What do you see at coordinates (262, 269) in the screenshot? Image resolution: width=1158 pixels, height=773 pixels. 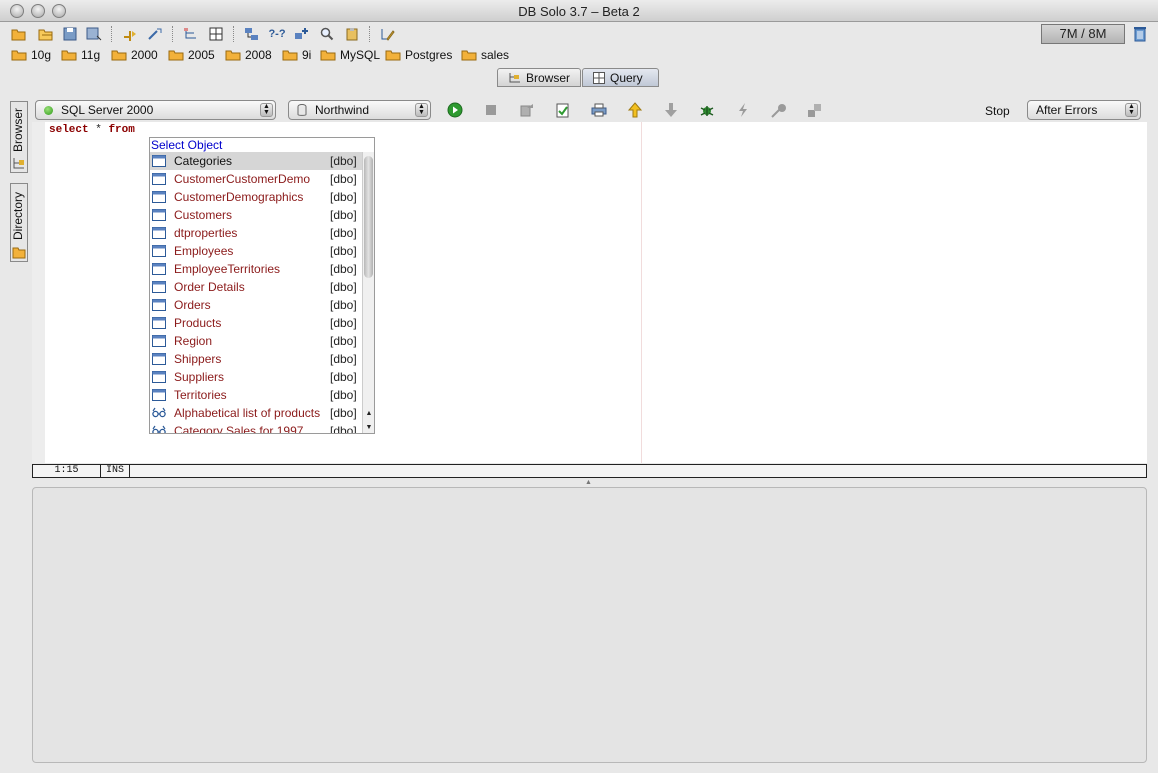 I see `popup-item: EmployeeTerritories [dbo]` at bounding box center [262, 269].